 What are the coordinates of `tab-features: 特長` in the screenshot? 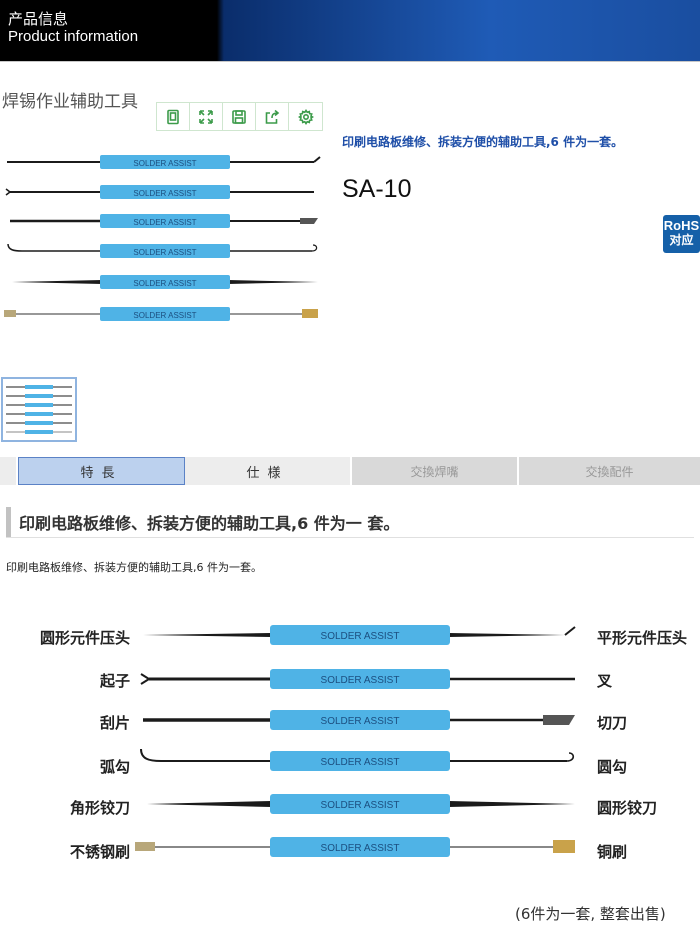 It's located at (101, 471).